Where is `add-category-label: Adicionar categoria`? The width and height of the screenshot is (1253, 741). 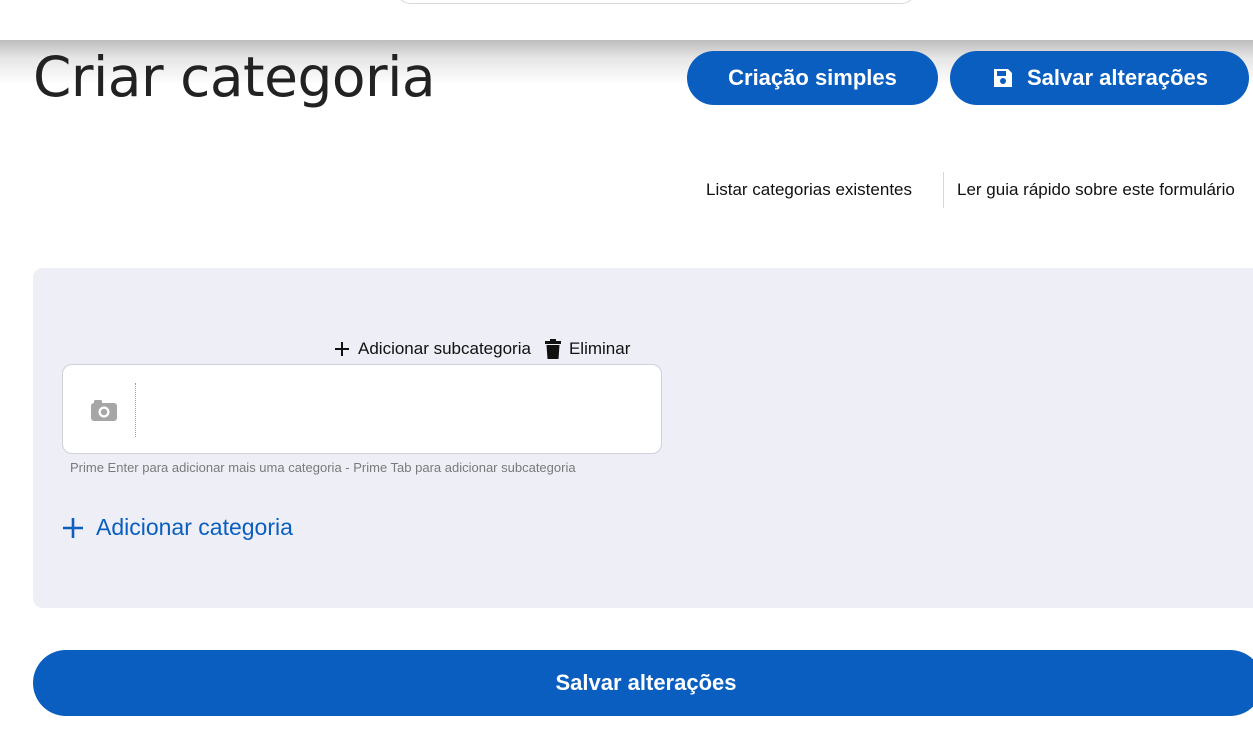 add-category-label: Adicionar categoria is located at coordinates (194, 527).